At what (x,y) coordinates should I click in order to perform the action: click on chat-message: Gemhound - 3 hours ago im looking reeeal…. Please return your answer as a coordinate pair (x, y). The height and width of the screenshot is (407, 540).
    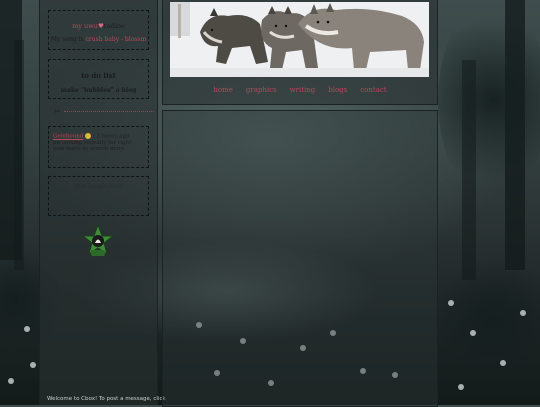
    Looking at the image, I should click on (98, 142).